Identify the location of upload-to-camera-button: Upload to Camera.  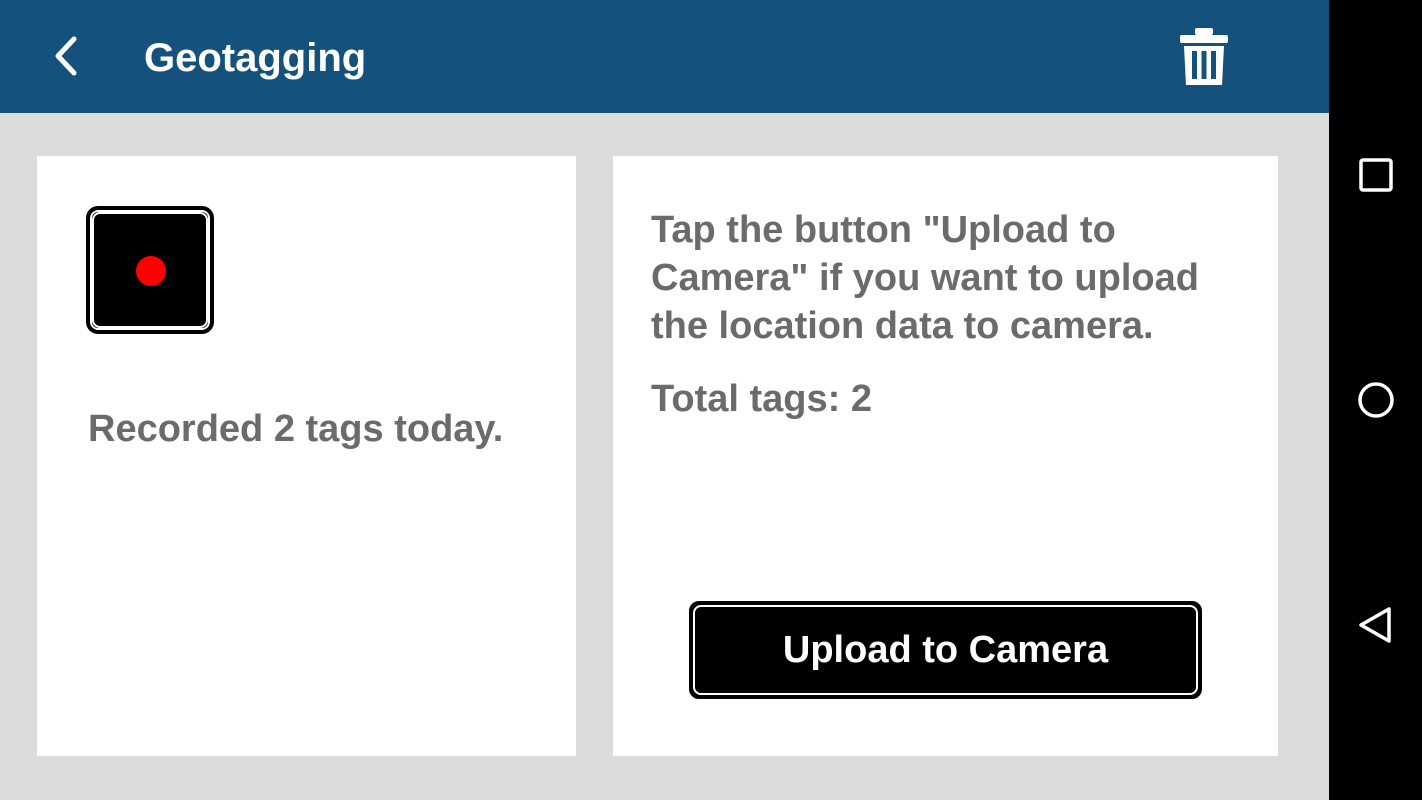
(945, 650).